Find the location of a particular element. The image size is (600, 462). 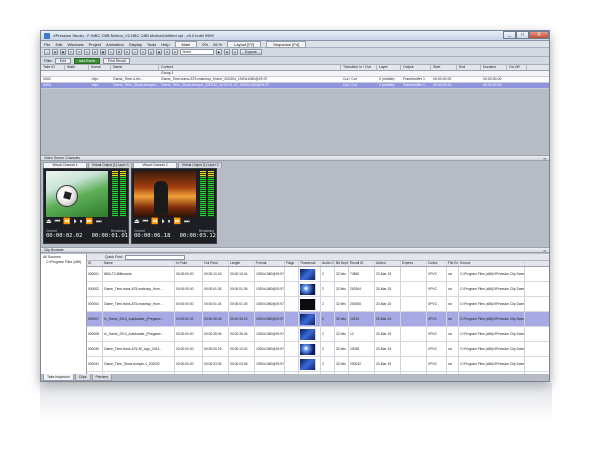

tab-preview: Preview is located at coordinates (101, 377).